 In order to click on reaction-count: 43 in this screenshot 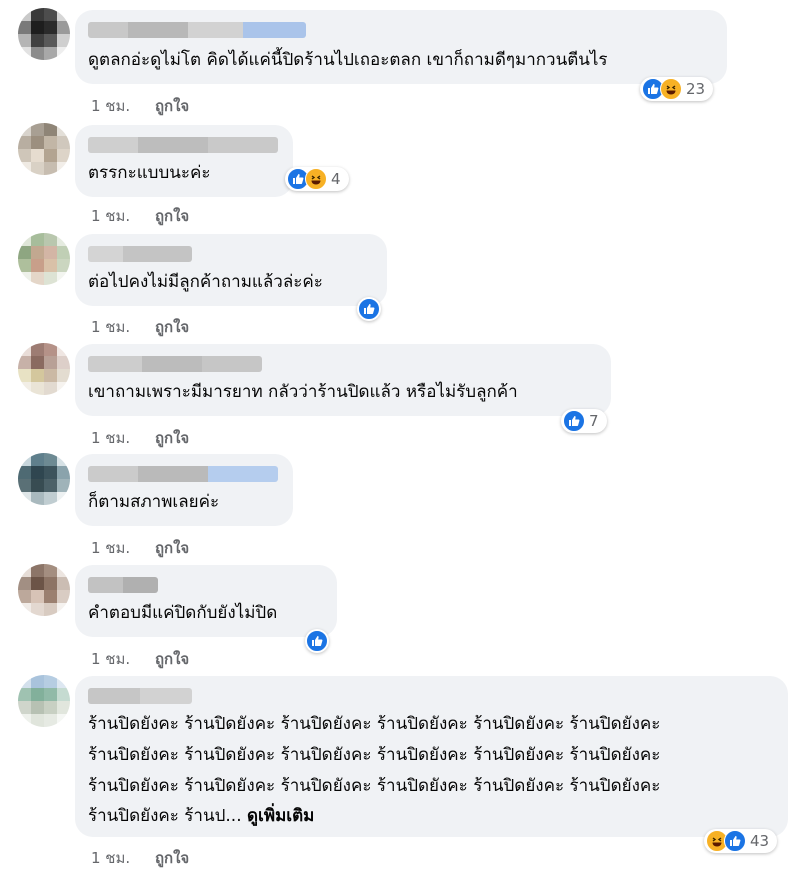, I will do `click(760, 841)`.